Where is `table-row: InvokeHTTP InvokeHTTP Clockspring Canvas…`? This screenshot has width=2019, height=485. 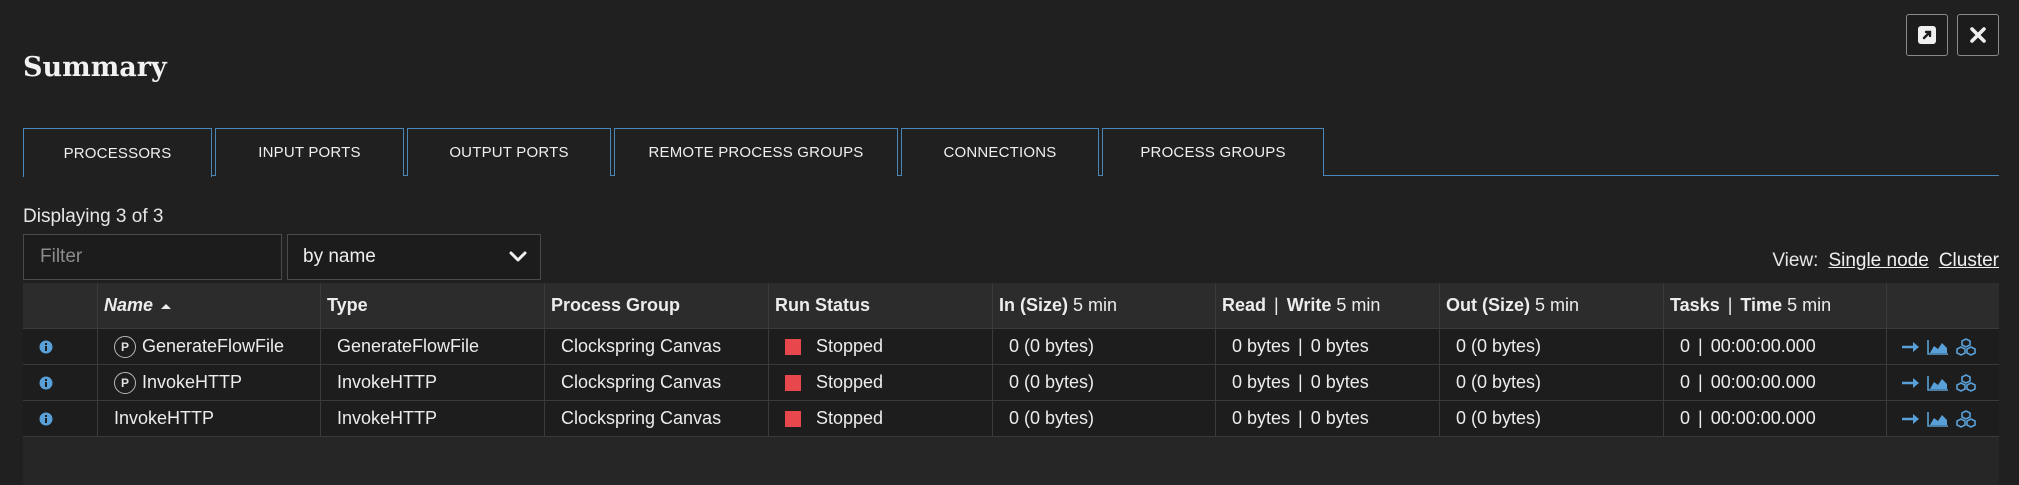 table-row: InvokeHTTP InvokeHTTP Clockspring Canvas… is located at coordinates (1011, 419).